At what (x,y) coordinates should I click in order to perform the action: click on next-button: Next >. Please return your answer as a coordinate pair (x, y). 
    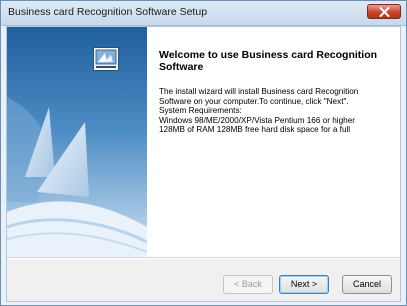
    Looking at the image, I should click on (304, 284).